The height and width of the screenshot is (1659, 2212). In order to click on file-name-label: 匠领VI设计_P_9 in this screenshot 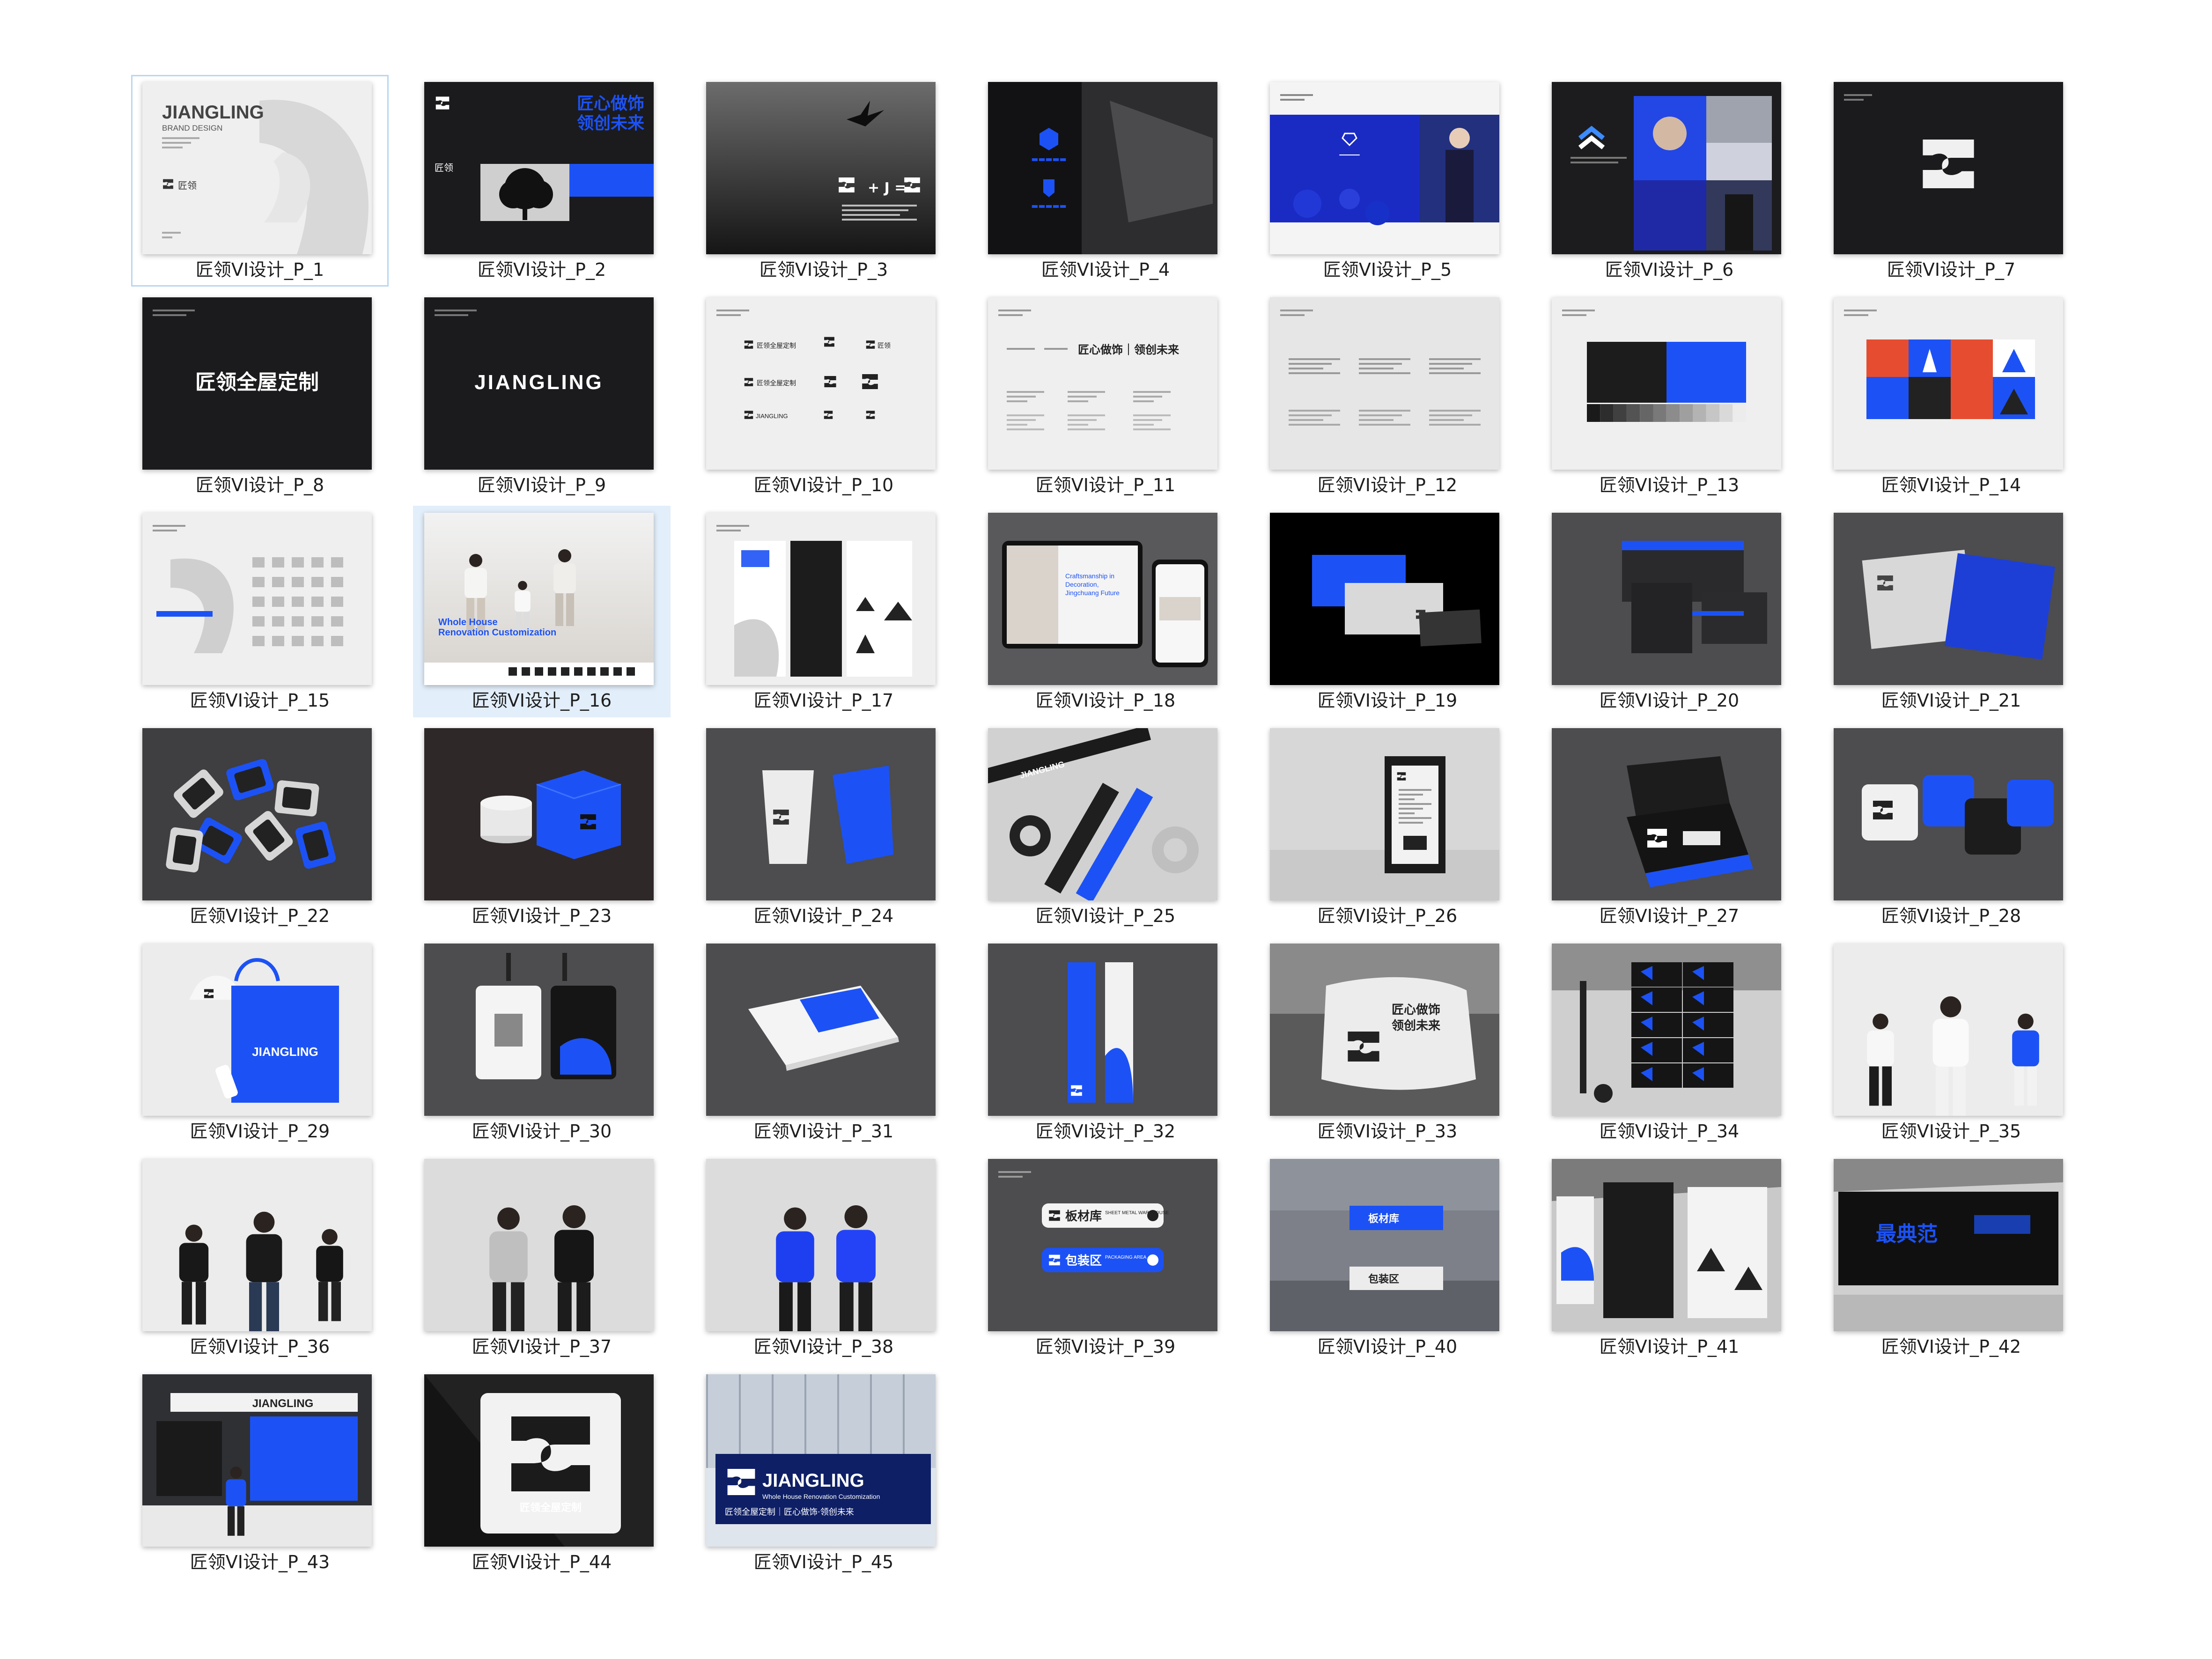, I will do `click(541, 485)`.